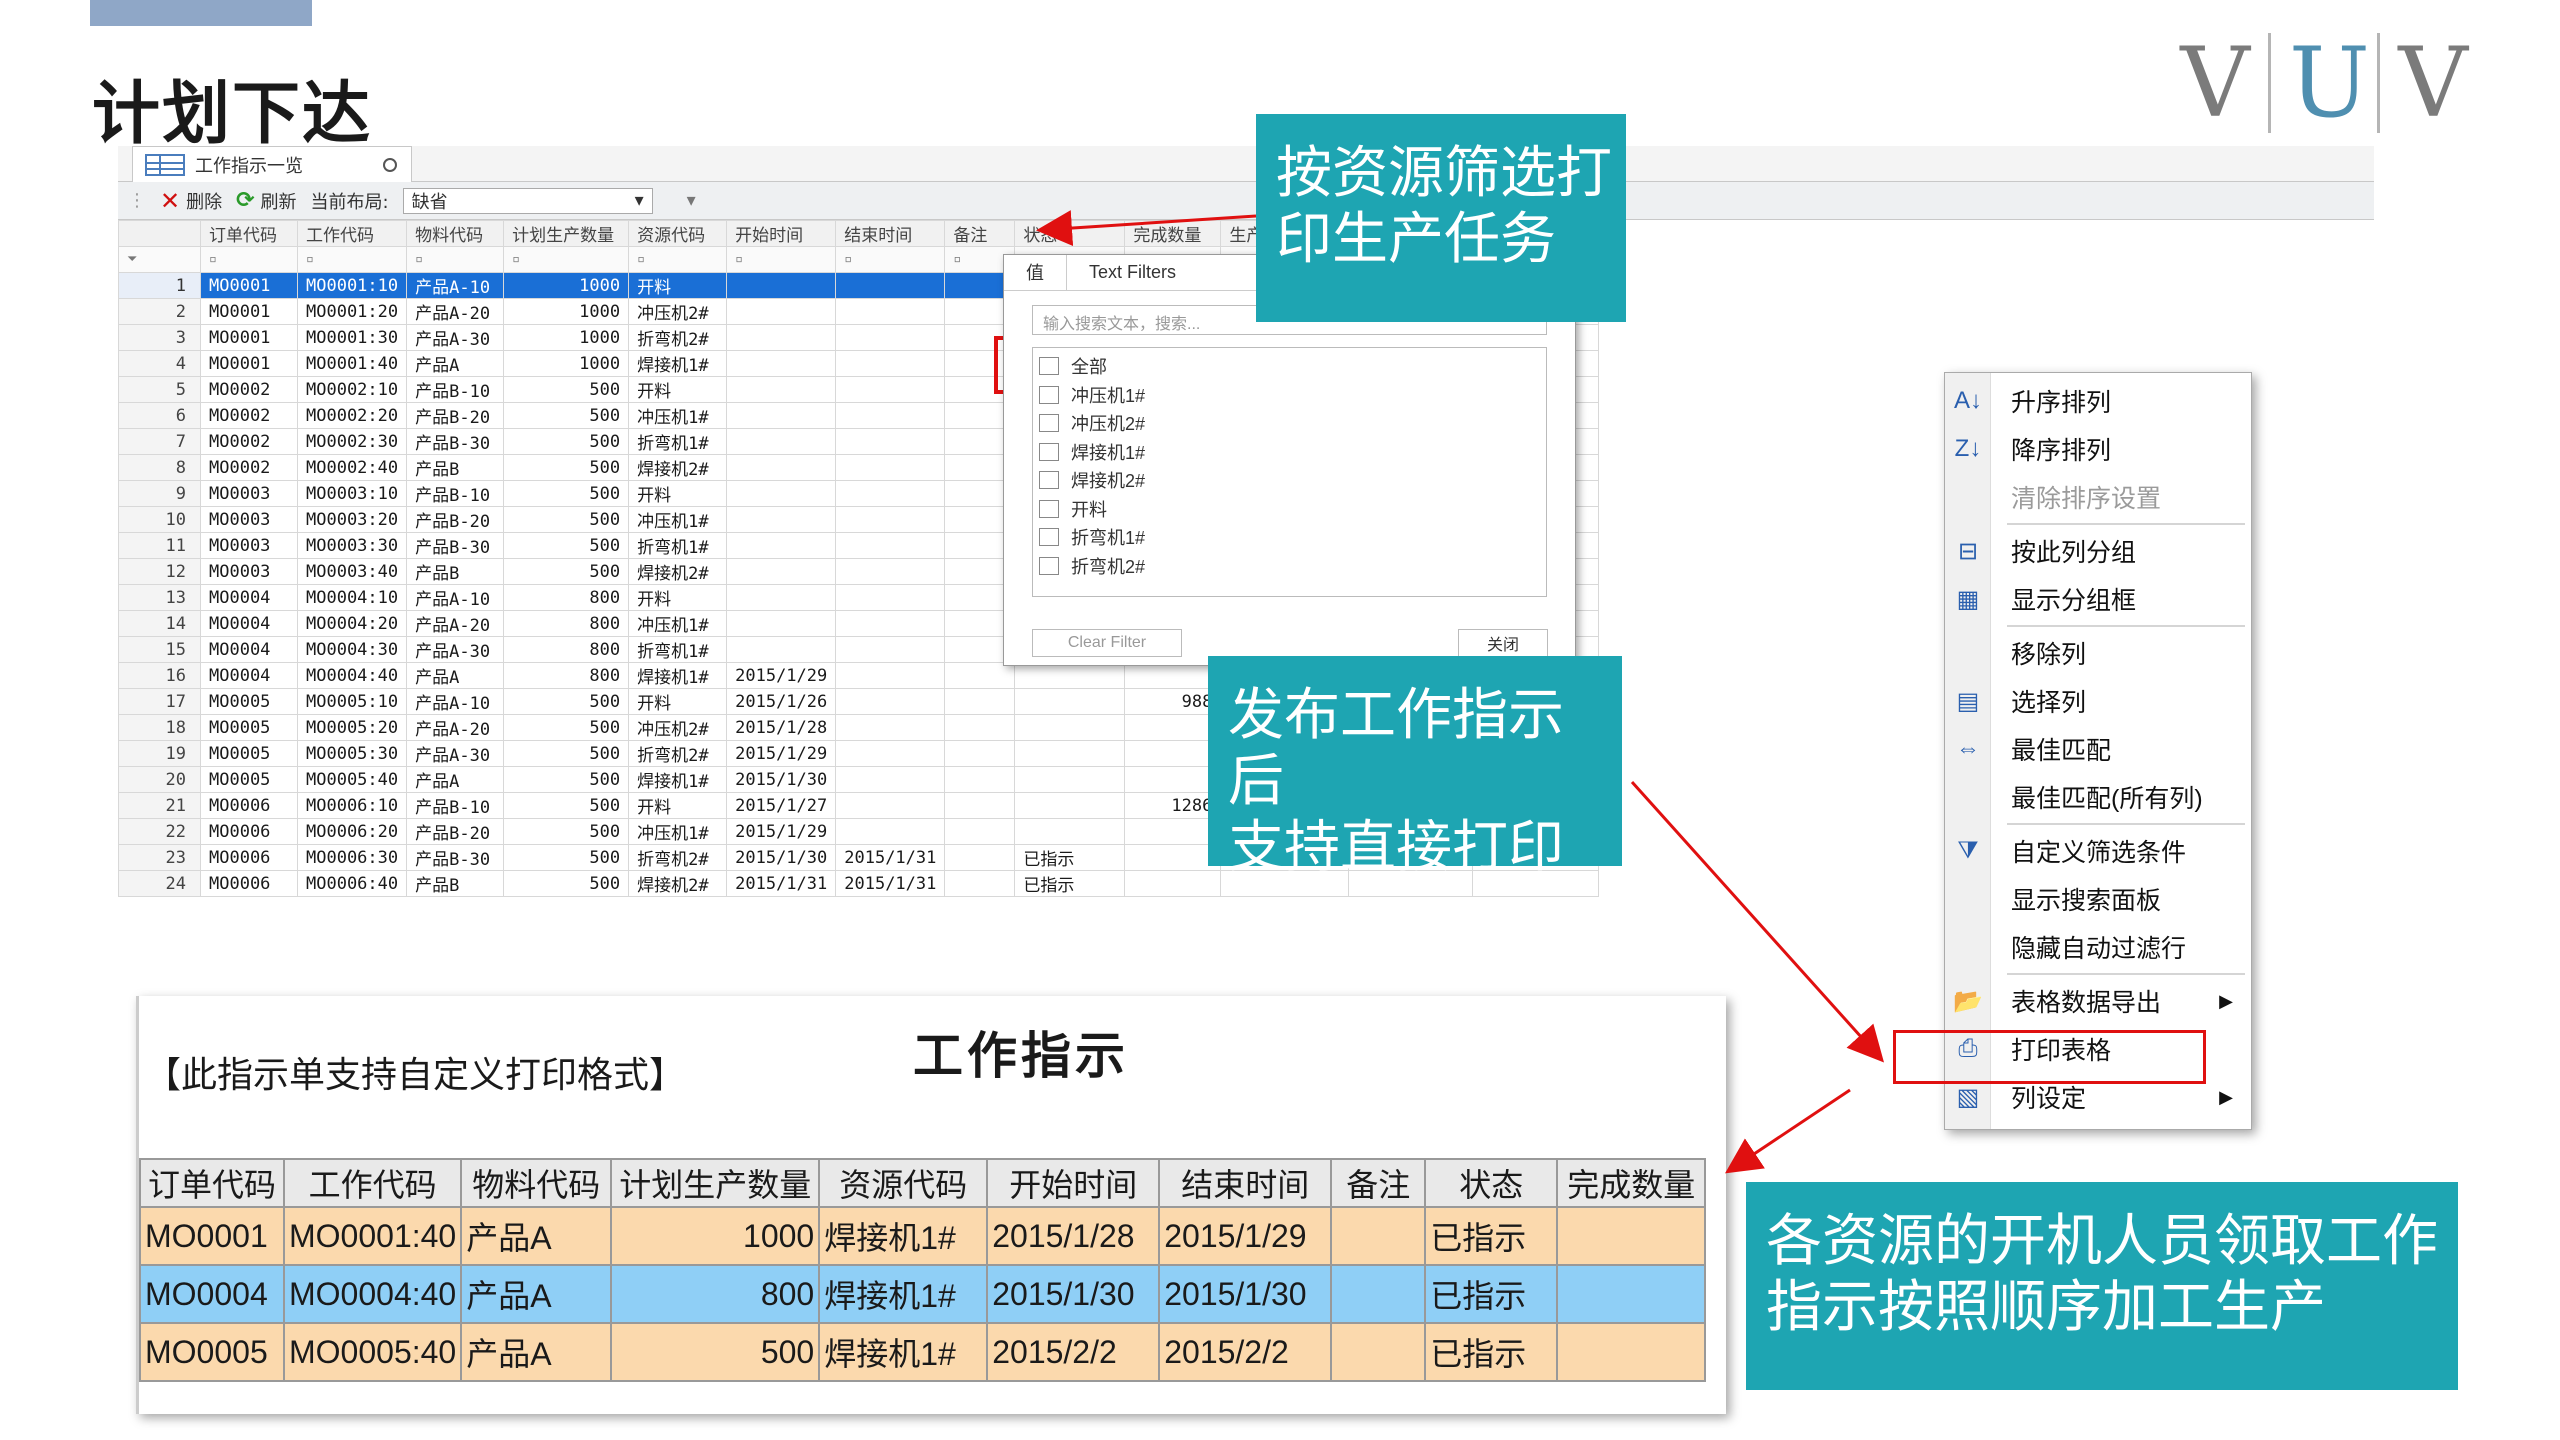 The height and width of the screenshot is (1440, 2560). Describe the element at coordinates (249, 649) in the screenshot. I see `table-cell: MO0004` at that location.